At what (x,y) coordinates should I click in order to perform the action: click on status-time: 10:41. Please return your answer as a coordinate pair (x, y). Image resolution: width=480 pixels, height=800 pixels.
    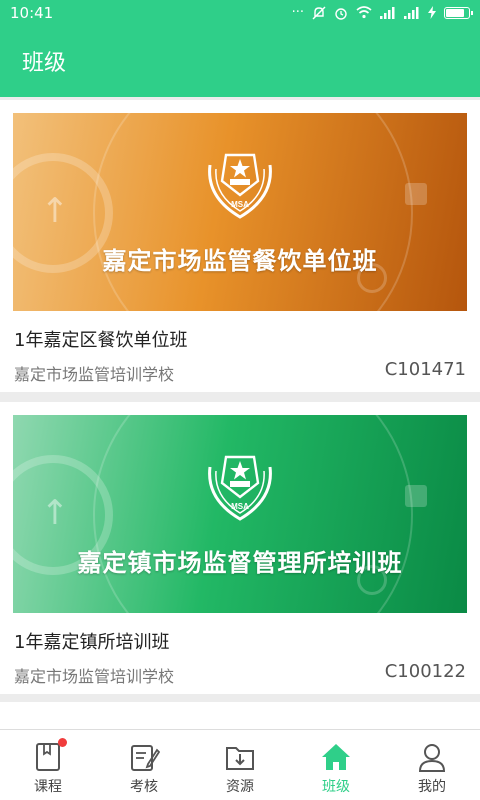
    Looking at the image, I should click on (32, 12).